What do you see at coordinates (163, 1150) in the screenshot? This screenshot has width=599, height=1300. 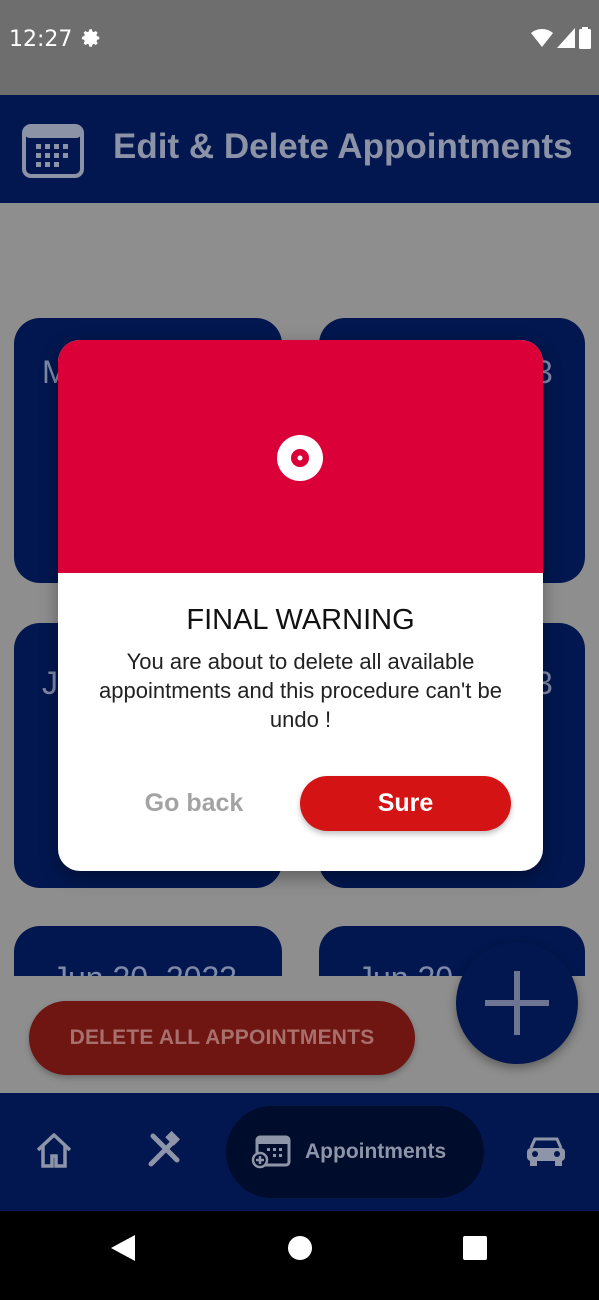 I see `tools-icon` at bounding box center [163, 1150].